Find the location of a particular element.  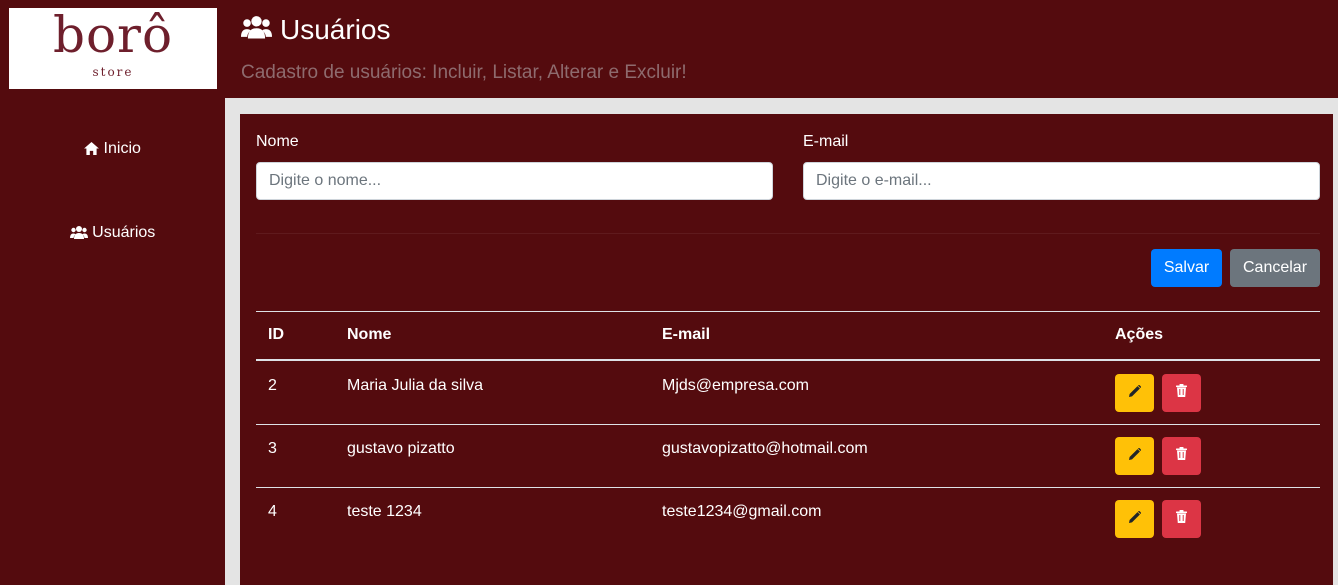

content-frame-top is located at coordinates (781, 106).